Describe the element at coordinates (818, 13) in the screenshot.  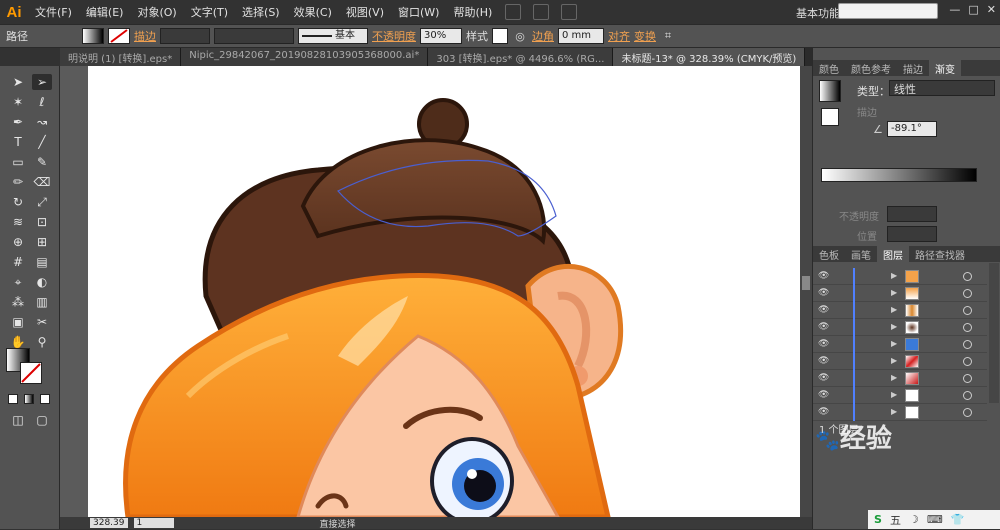
I see `workspace-switcher: 基本功能` at that location.